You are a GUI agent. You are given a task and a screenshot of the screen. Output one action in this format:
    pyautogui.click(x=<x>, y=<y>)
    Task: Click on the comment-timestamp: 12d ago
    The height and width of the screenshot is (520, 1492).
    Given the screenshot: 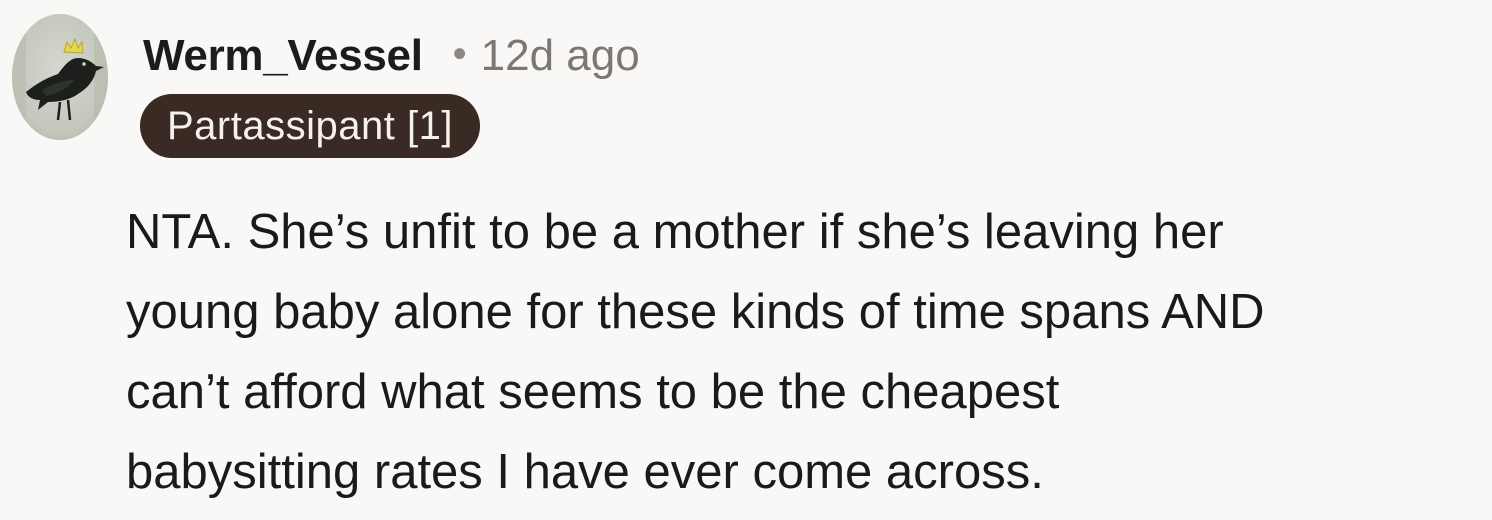 What is the action you would take?
    pyautogui.click(x=560, y=56)
    